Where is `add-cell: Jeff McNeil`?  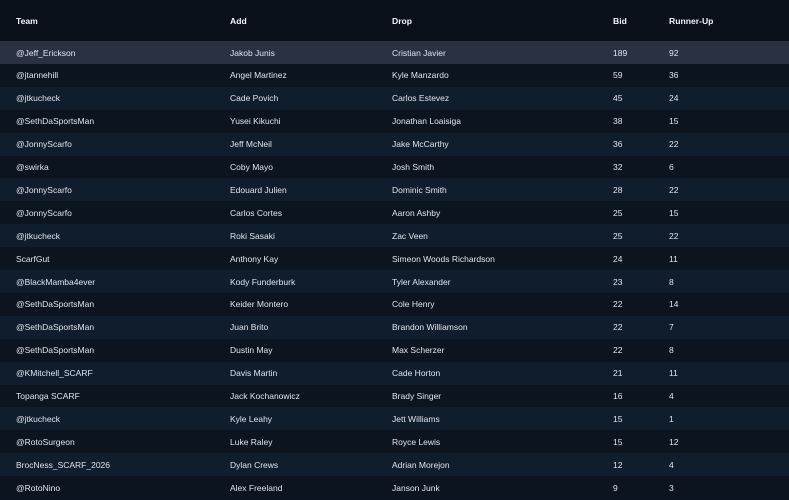 add-cell: Jeff McNeil is located at coordinates (251, 144).